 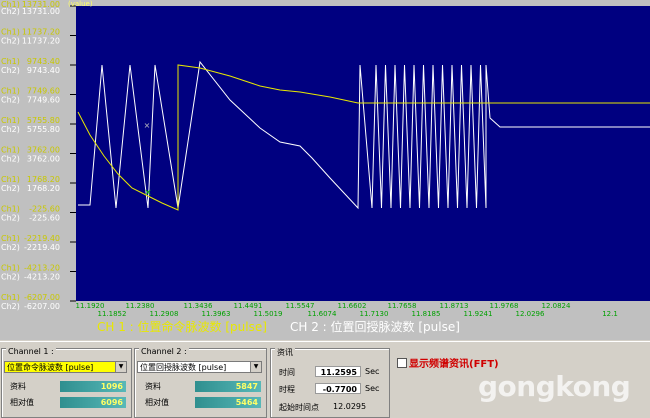 I want to click on legend-ch2: CH 2 : 位置回授脉波数 [pulse], so click(x=375, y=327).